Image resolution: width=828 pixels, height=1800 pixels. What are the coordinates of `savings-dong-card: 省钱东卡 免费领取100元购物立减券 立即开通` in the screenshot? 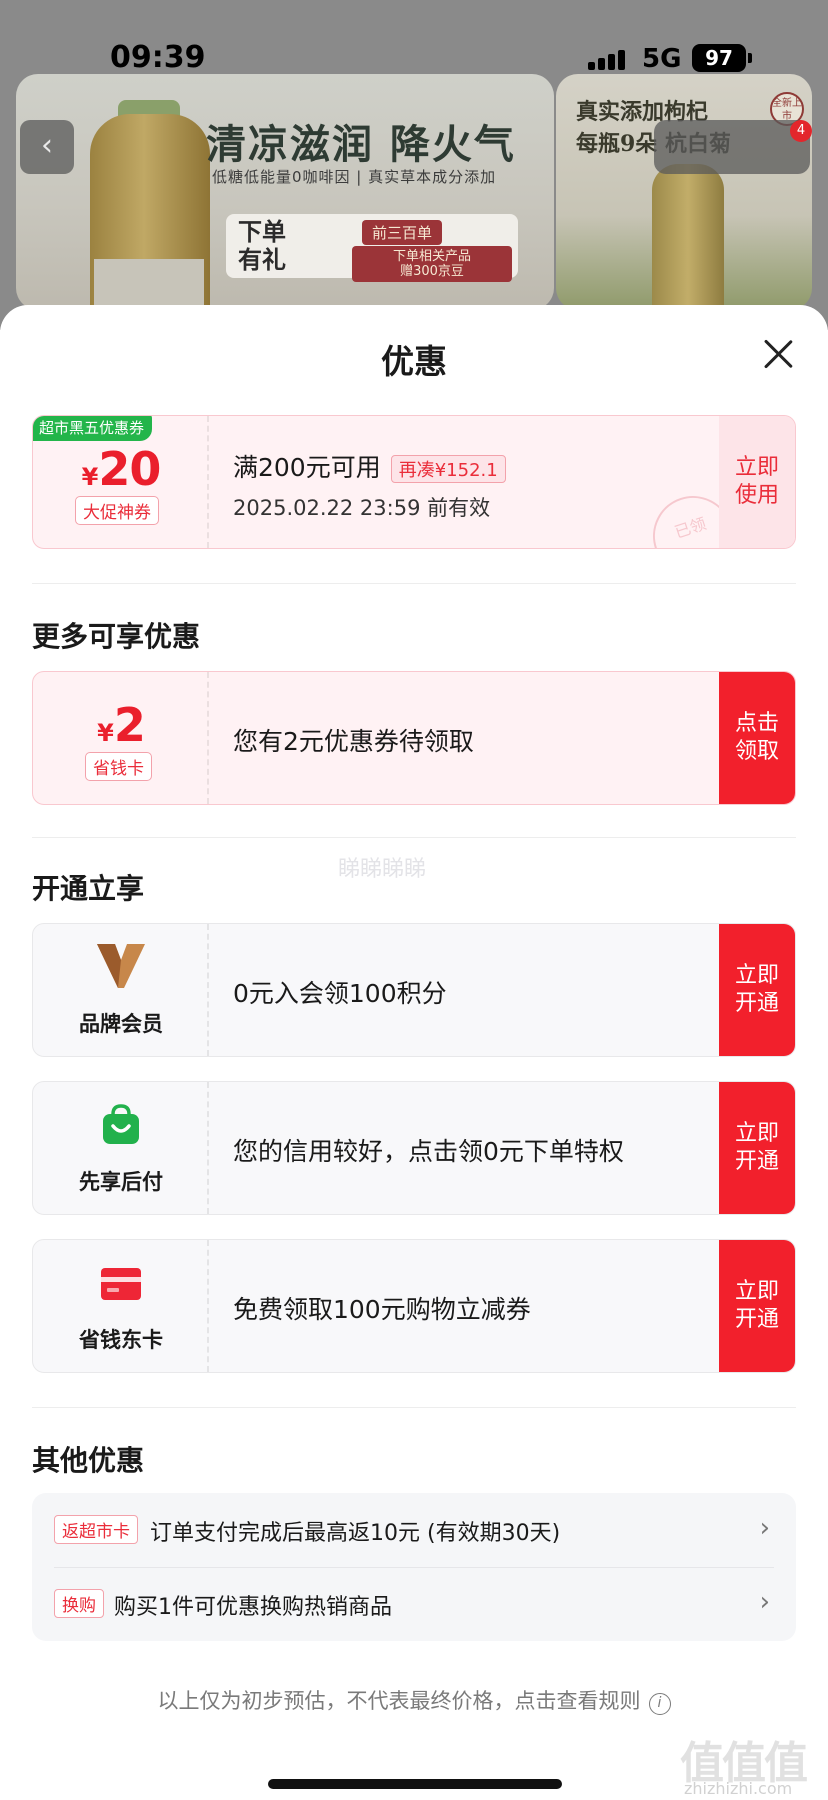 It's located at (414, 1306).